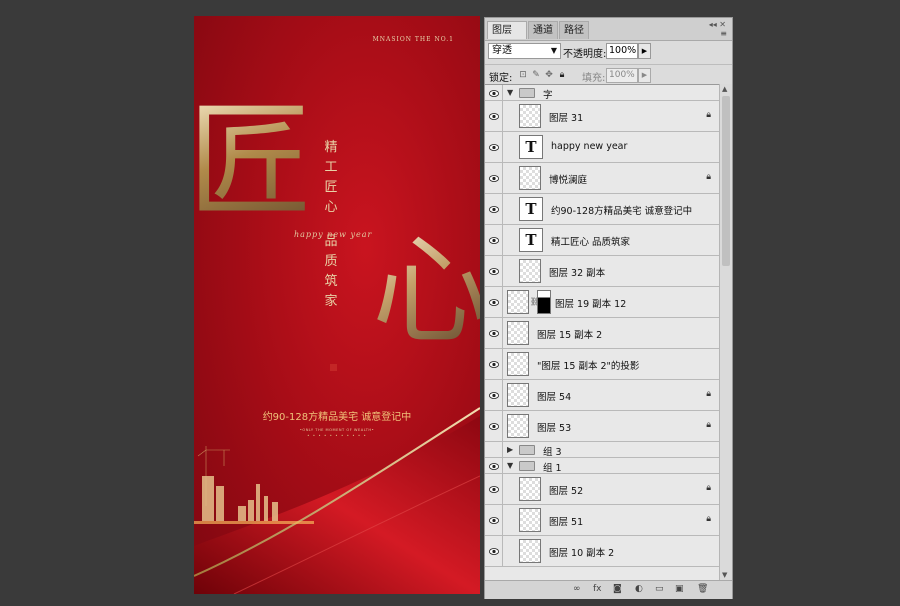  What do you see at coordinates (679, 589) in the screenshot?
I see `new-layer-icon: ▣` at bounding box center [679, 589].